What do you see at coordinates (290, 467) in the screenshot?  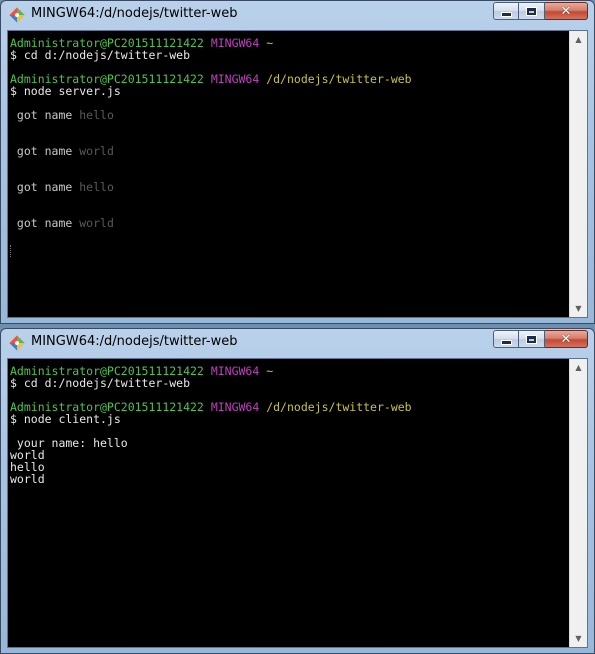 I see `console-line: hello` at bounding box center [290, 467].